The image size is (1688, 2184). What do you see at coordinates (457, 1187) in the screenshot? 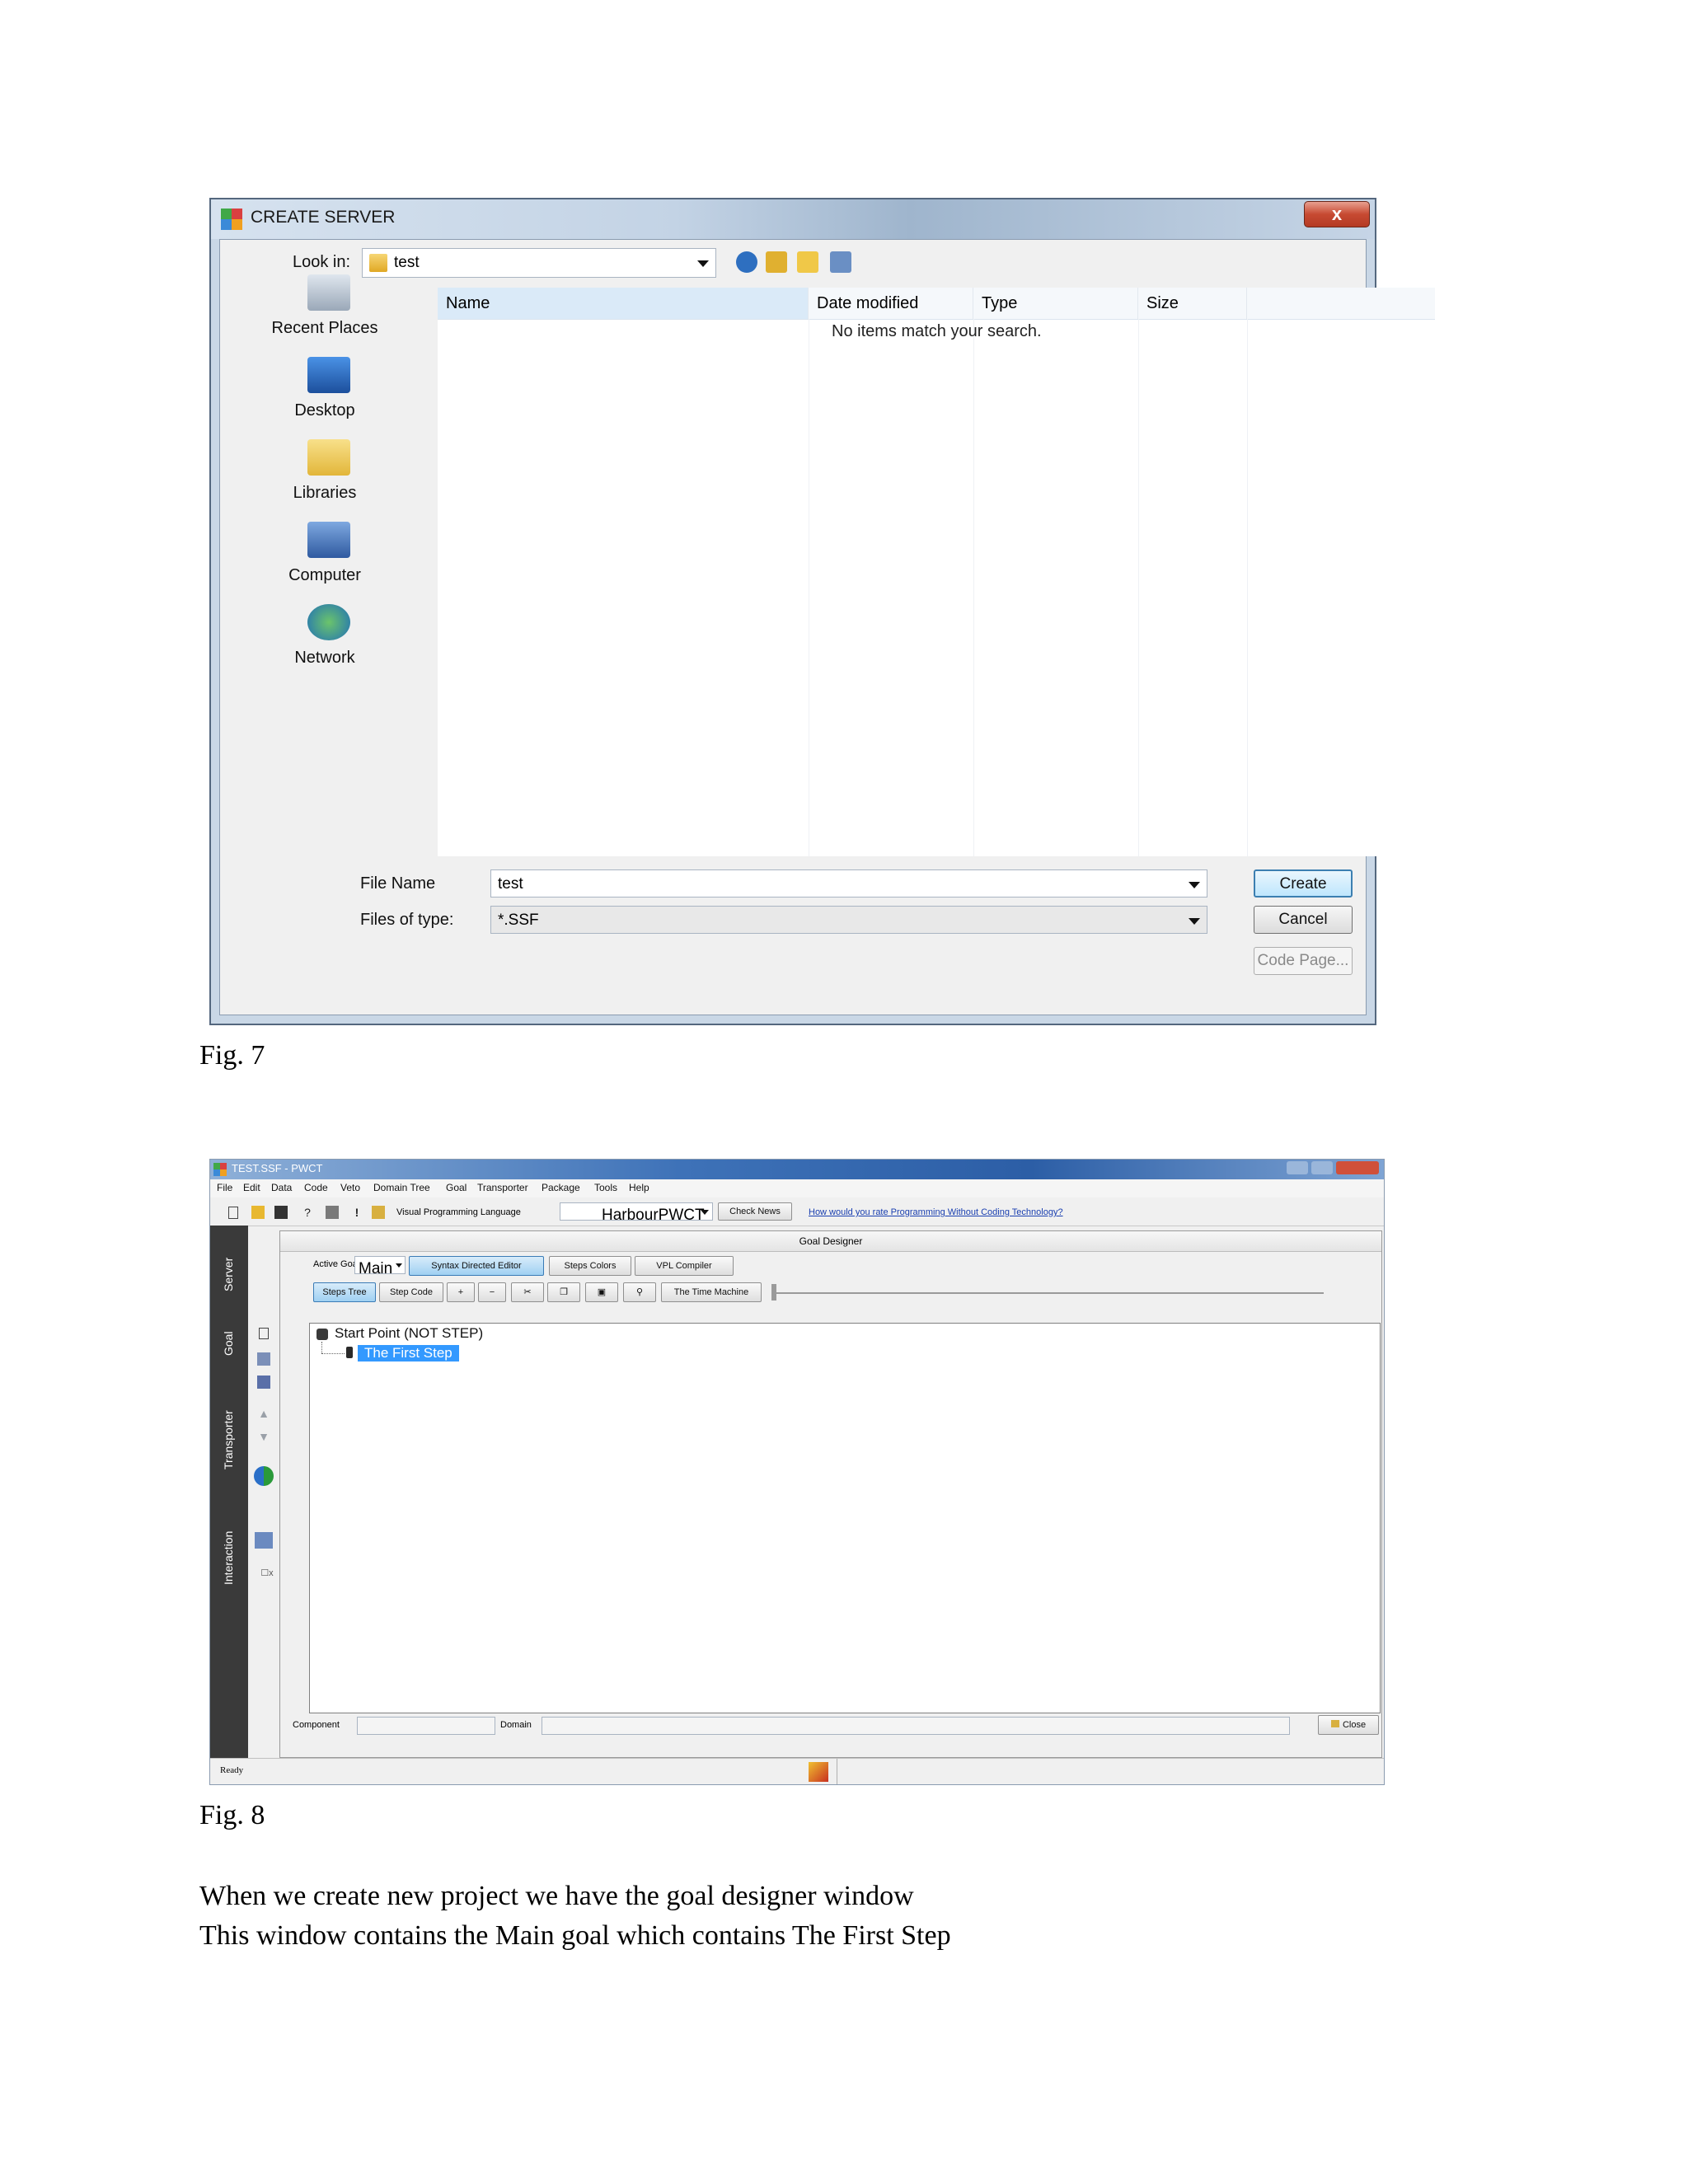
I see `menu-goal: Goal` at bounding box center [457, 1187].